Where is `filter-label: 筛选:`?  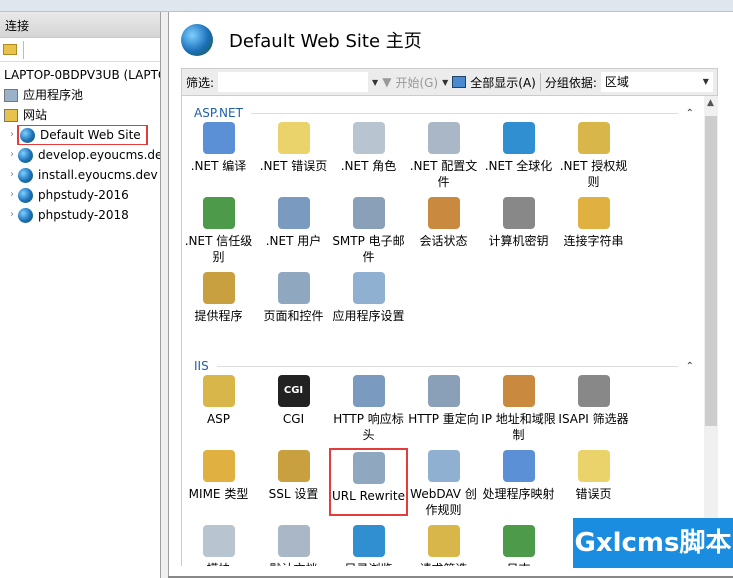 filter-label: 筛选: is located at coordinates (200, 82).